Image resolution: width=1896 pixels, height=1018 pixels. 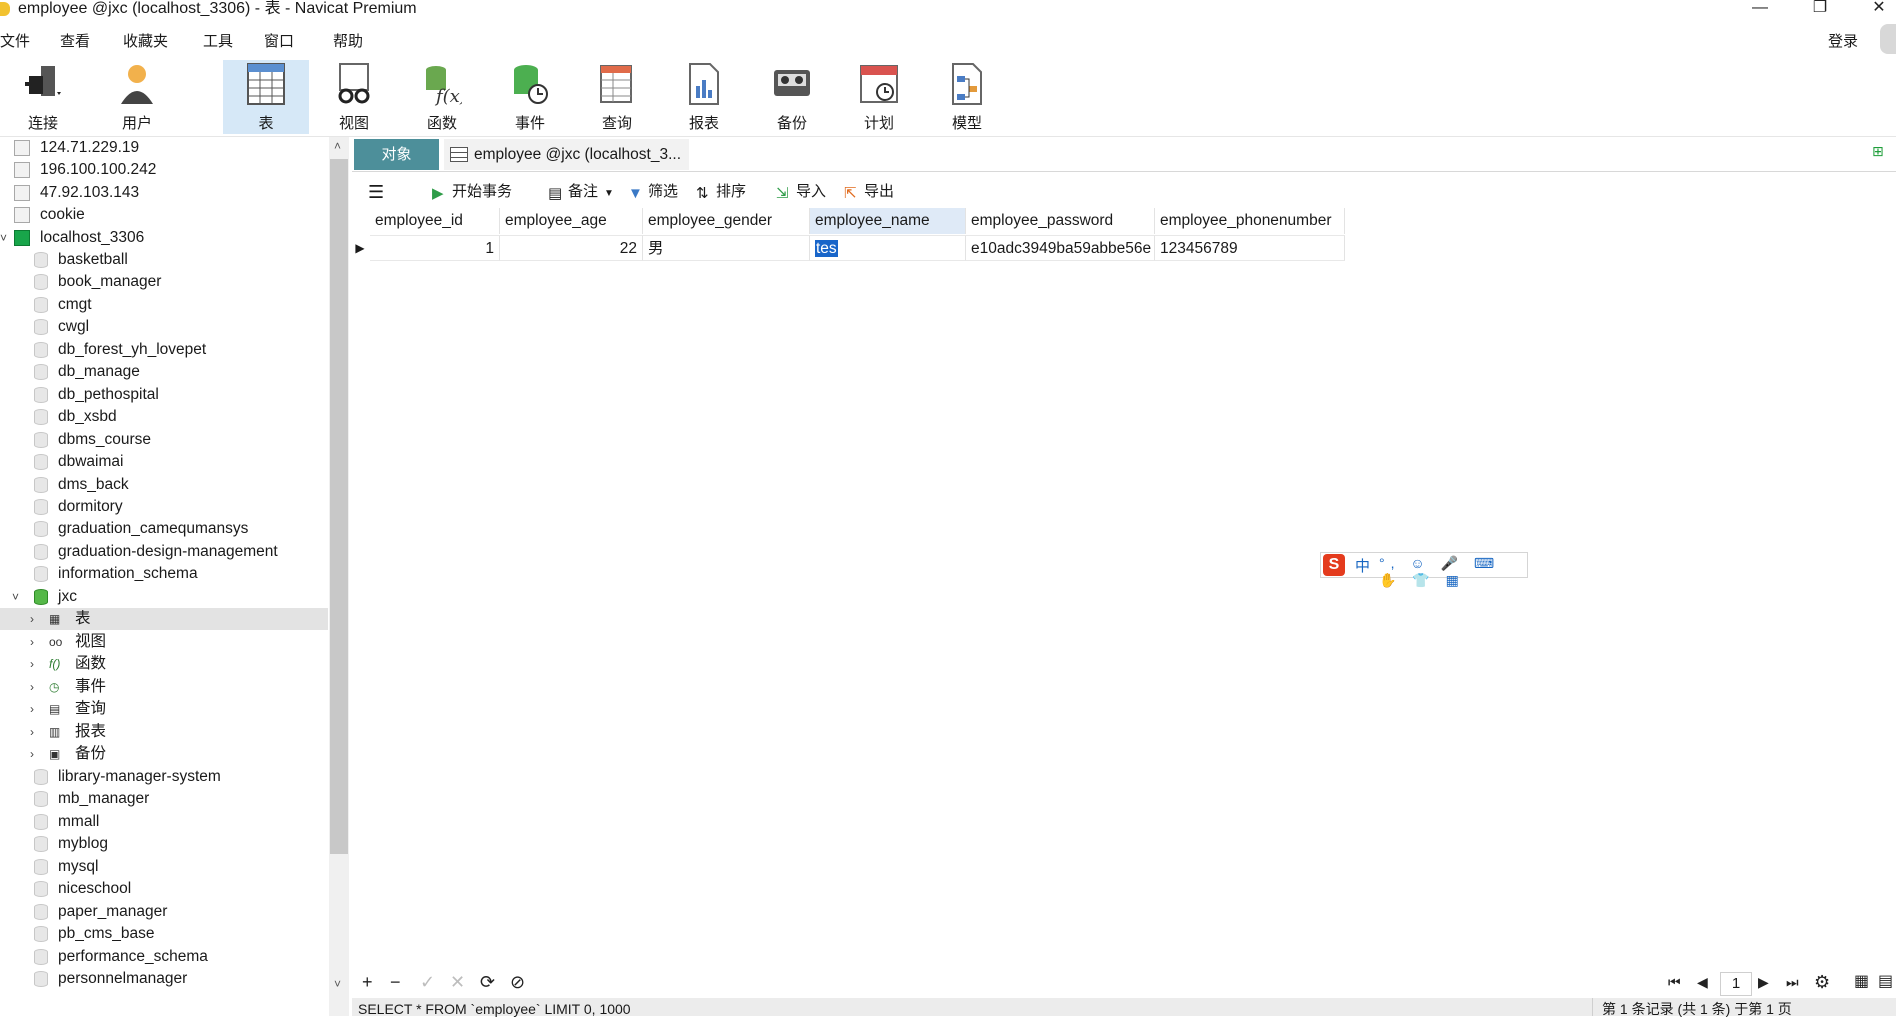 What do you see at coordinates (15, 40) in the screenshot?
I see `menu-file: 文件` at bounding box center [15, 40].